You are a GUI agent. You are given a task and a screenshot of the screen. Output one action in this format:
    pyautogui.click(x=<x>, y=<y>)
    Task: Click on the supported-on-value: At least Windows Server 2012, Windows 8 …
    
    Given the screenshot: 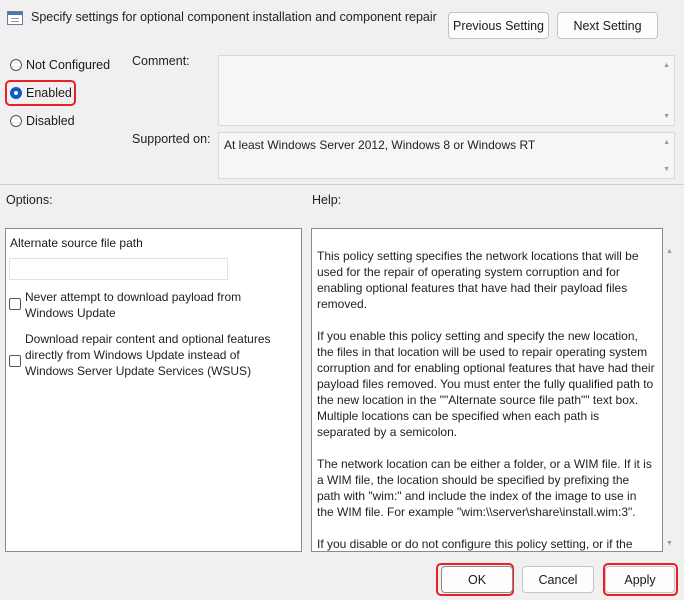 What is the action you would take?
    pyautogui.click(x=380, y=145)
    